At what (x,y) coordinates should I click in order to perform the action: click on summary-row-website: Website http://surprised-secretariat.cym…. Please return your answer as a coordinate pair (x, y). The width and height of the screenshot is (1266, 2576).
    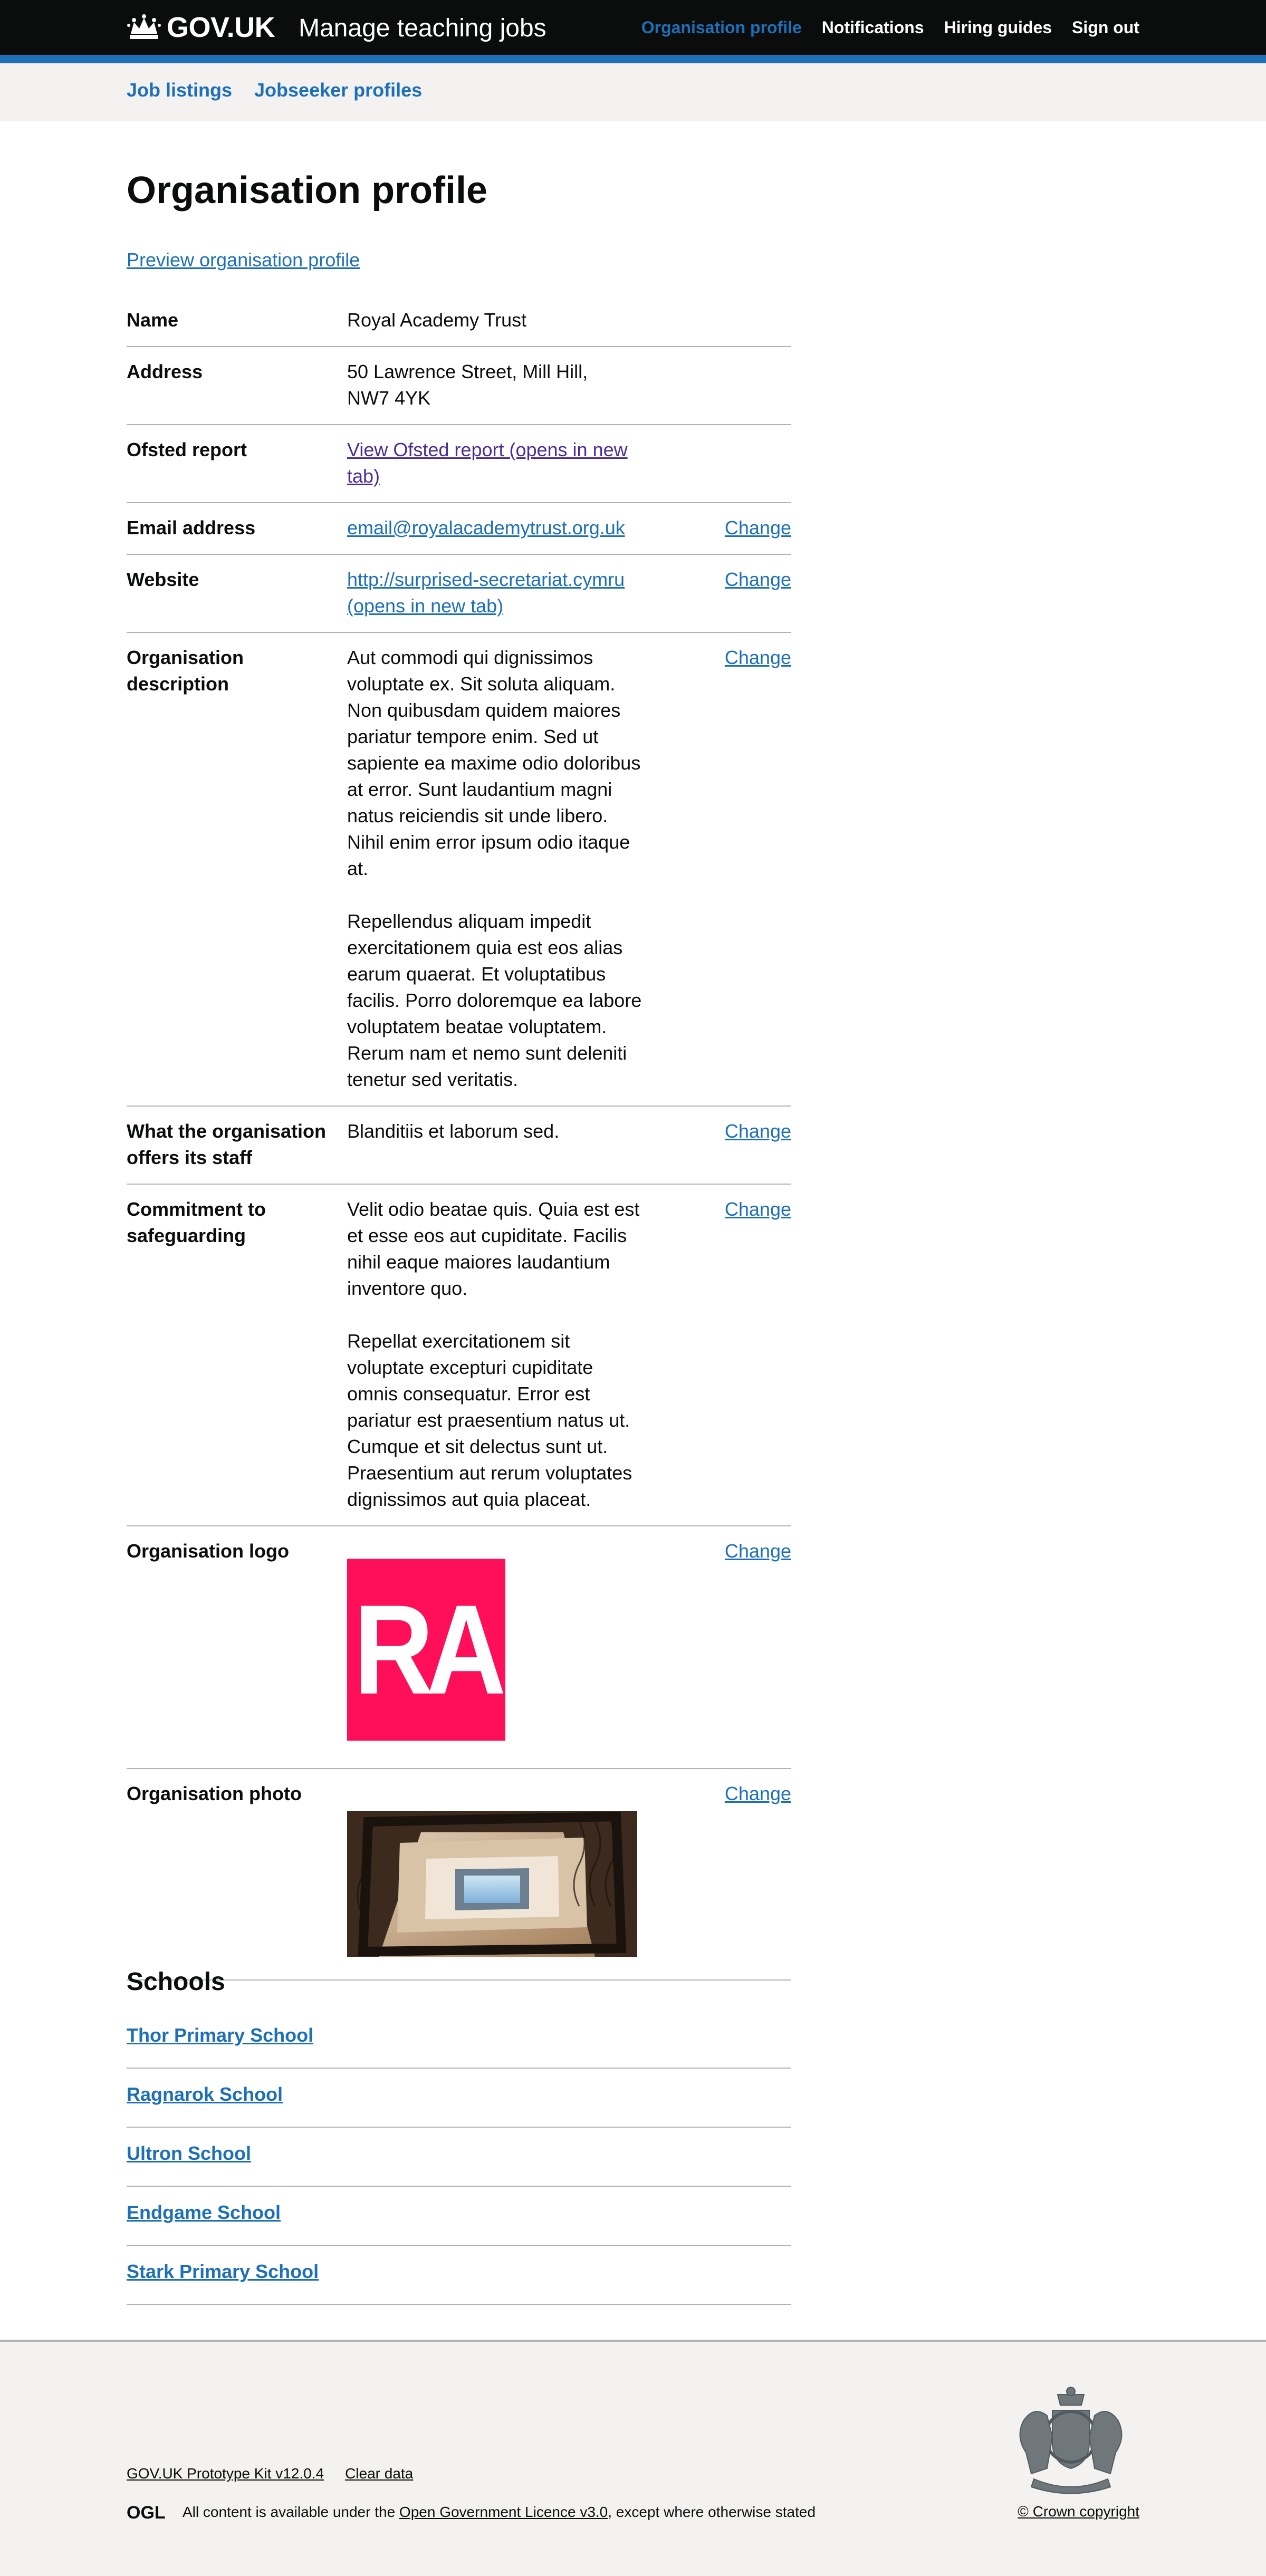
    Looking at the image, I should click on (459, 594).